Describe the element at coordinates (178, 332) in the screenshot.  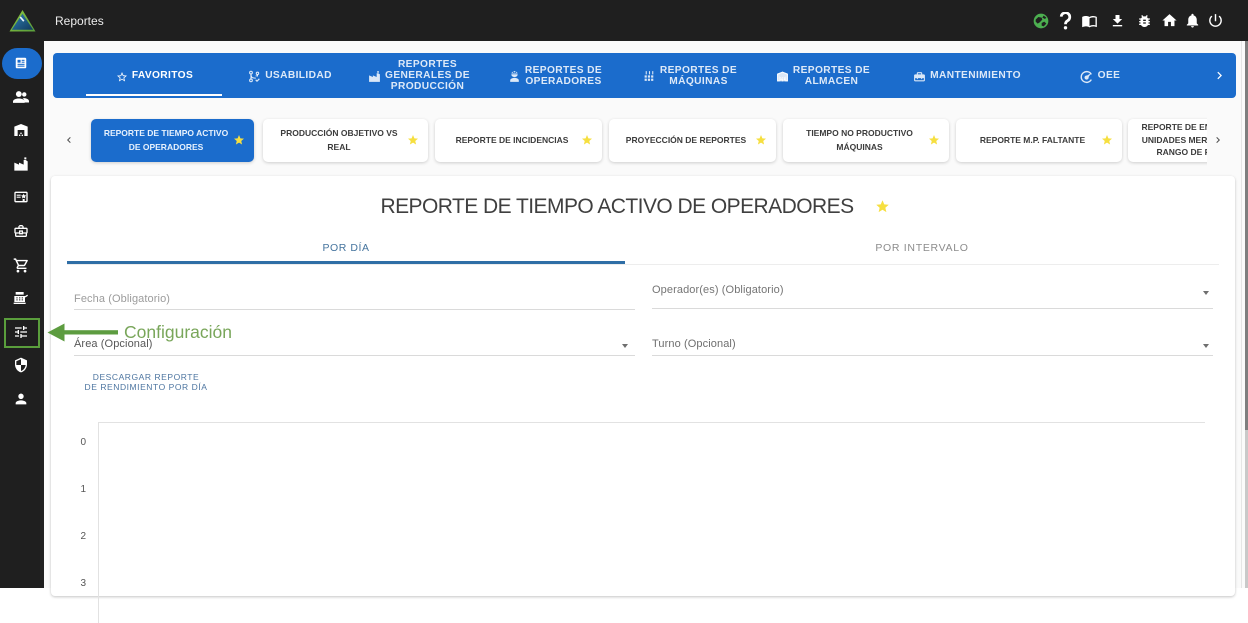
I see `svg-text: Configuración` at that location.